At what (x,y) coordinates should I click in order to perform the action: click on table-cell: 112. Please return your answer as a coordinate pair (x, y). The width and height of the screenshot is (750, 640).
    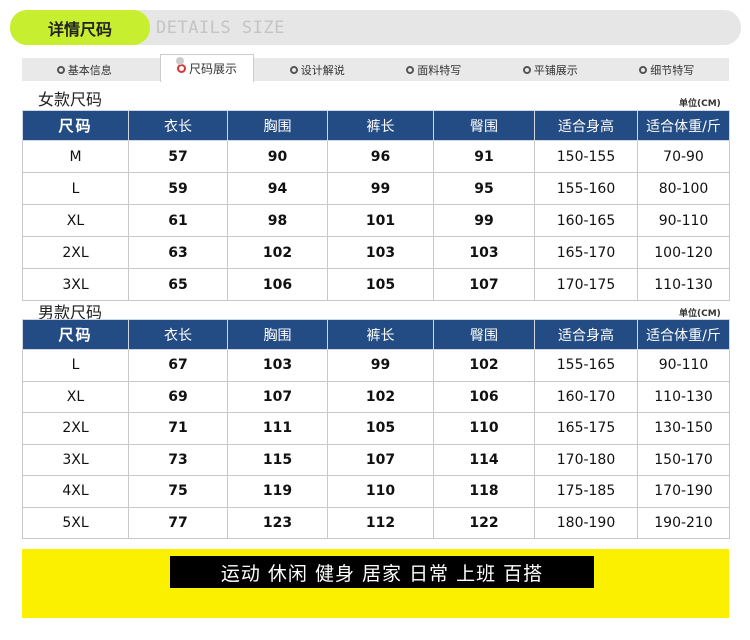
    Looking at the image, I should click on (380, 522).